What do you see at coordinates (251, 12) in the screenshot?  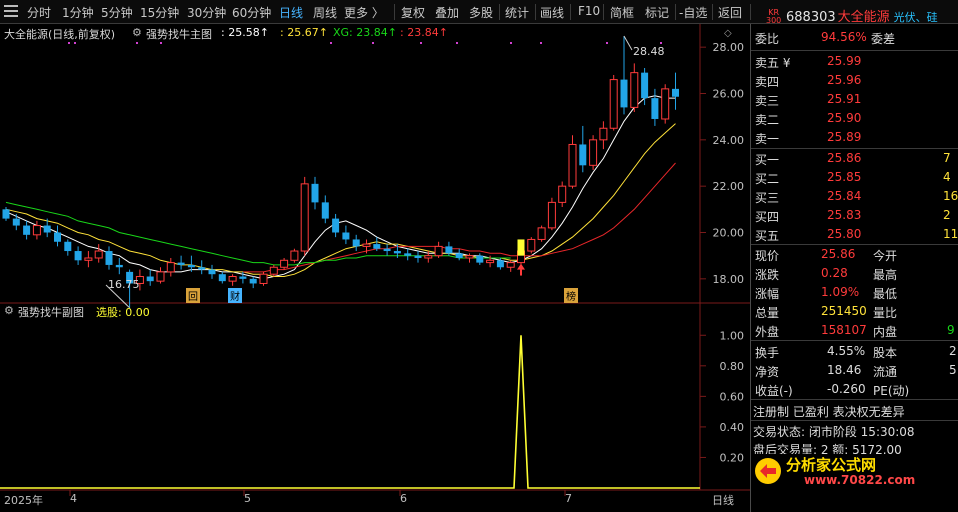 I see `tab-60min: 60分钟` at bounding box center [251, 12].